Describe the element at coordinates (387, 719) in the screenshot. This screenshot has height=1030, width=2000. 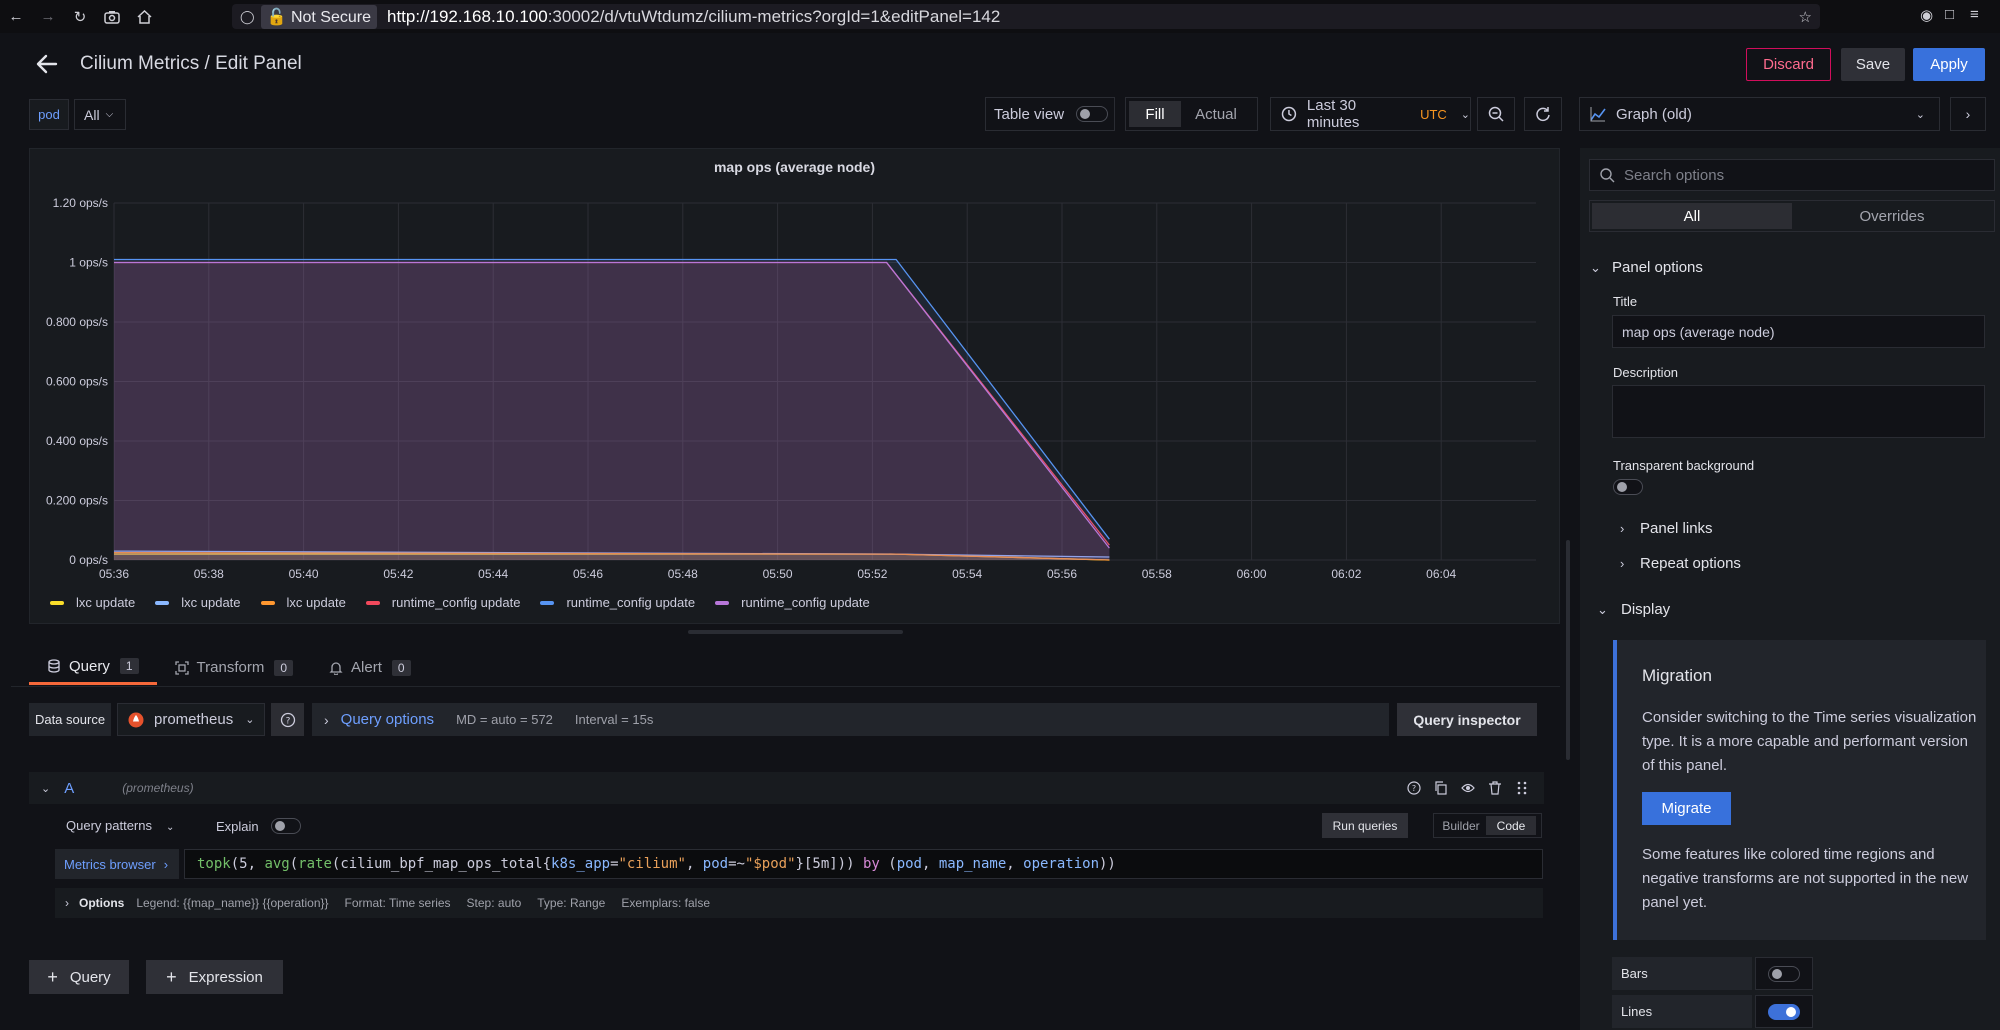
I see `query-options-title: Query options` at that location.